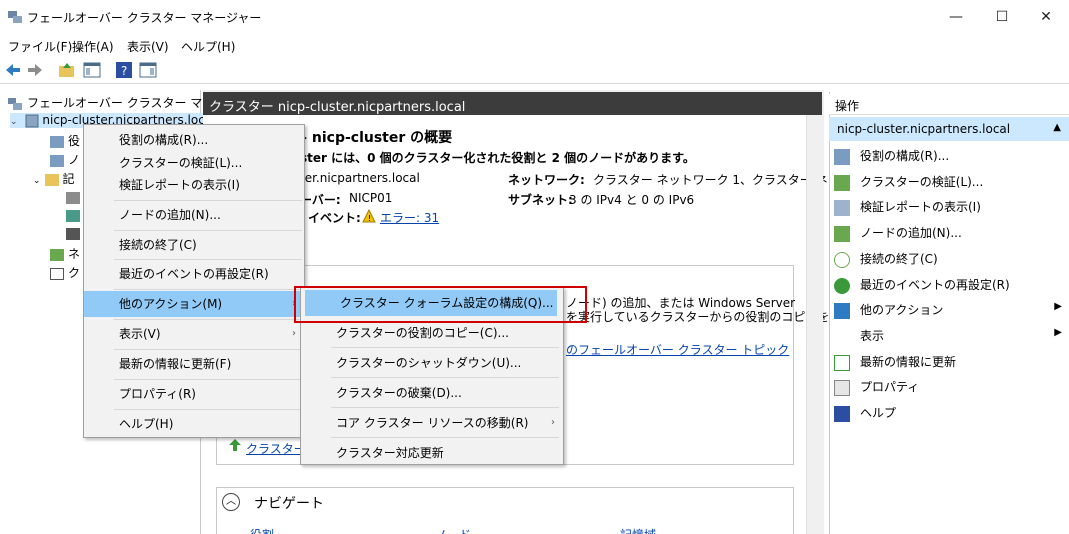  I want to click on disk-icon, so click(73, 197).